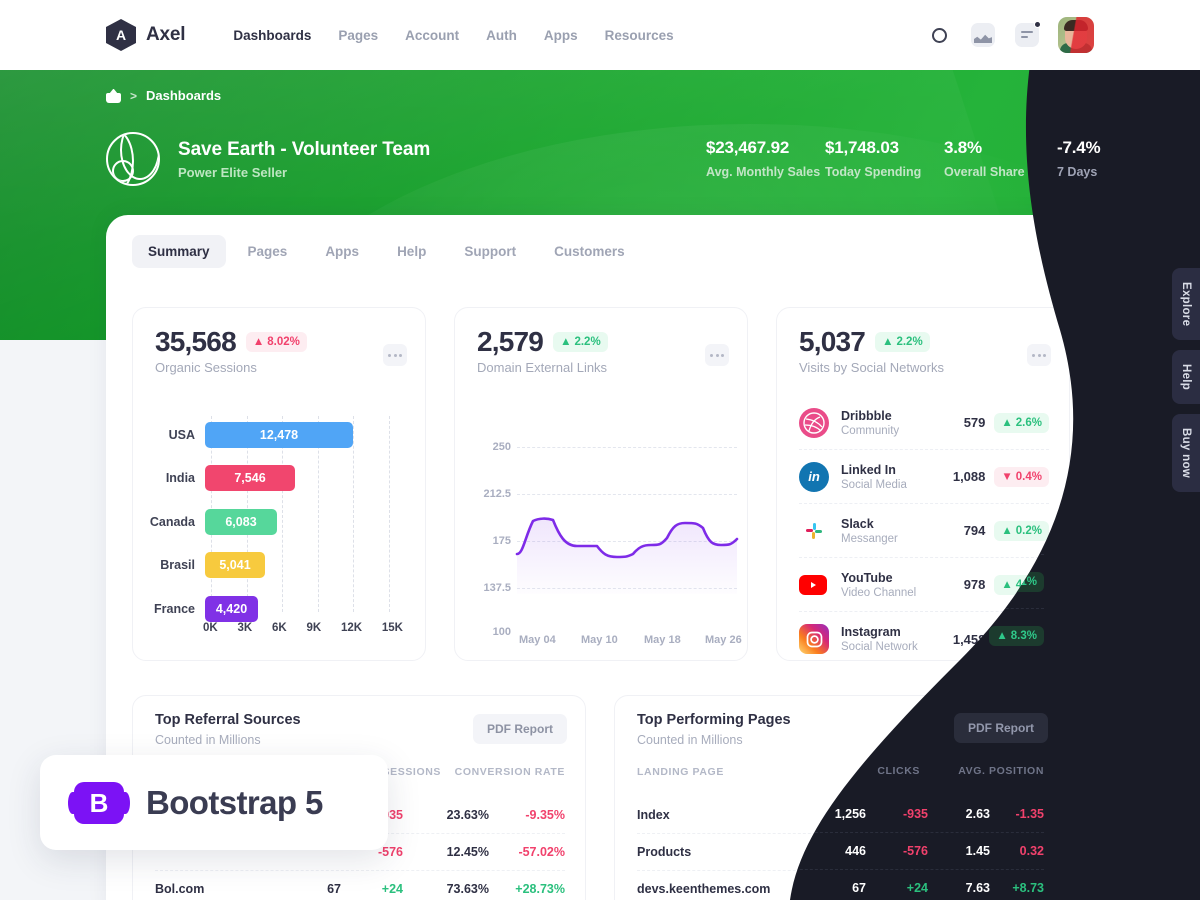 This screenshot has width=1200, height=900. What do you see at coordinates (358, 35) in the screenshot?
I see `nav-item-pages: Pages` at bounding box center [358, 35].